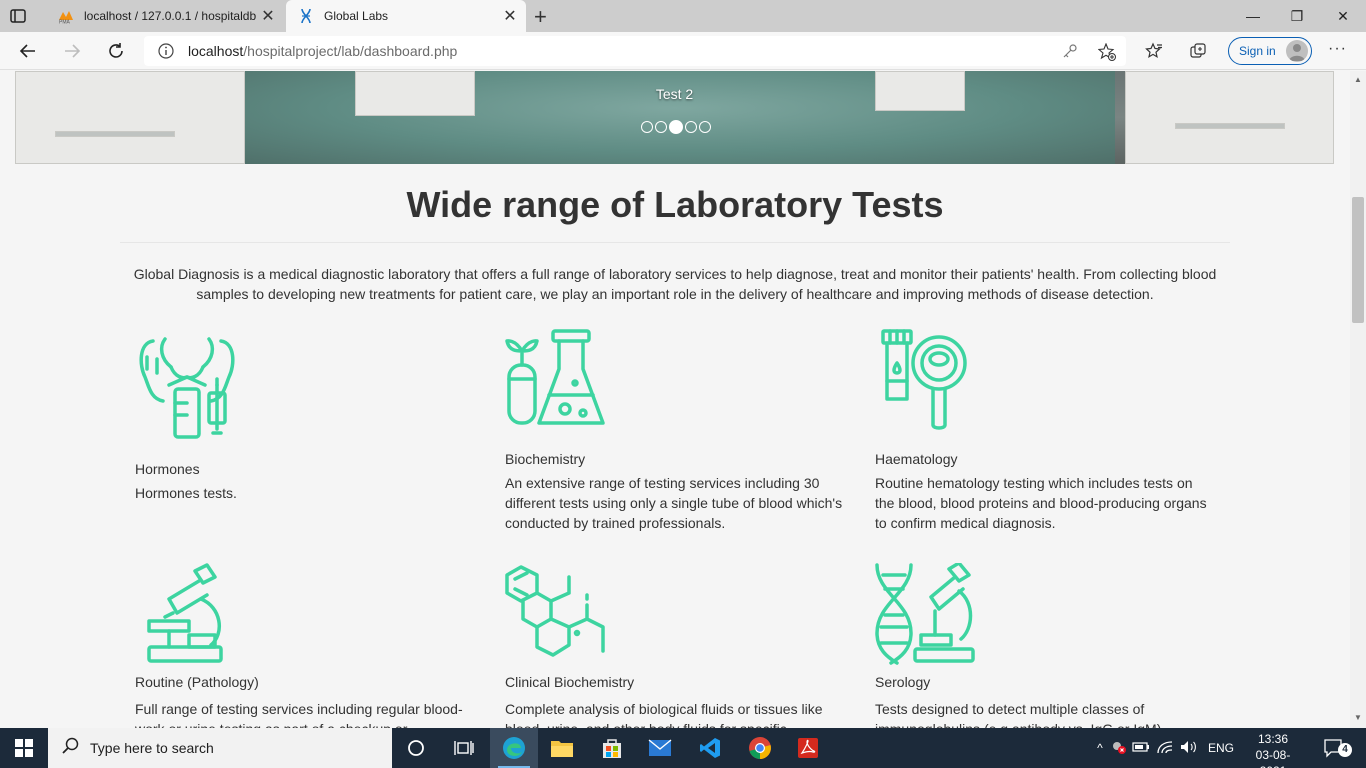 Image resolution: width=1366 pixels, height=768 pixels. What do you see at coordinates (116, 51) in the screenshot?
I see `refresh-icon` at bounding box center [116, 51].